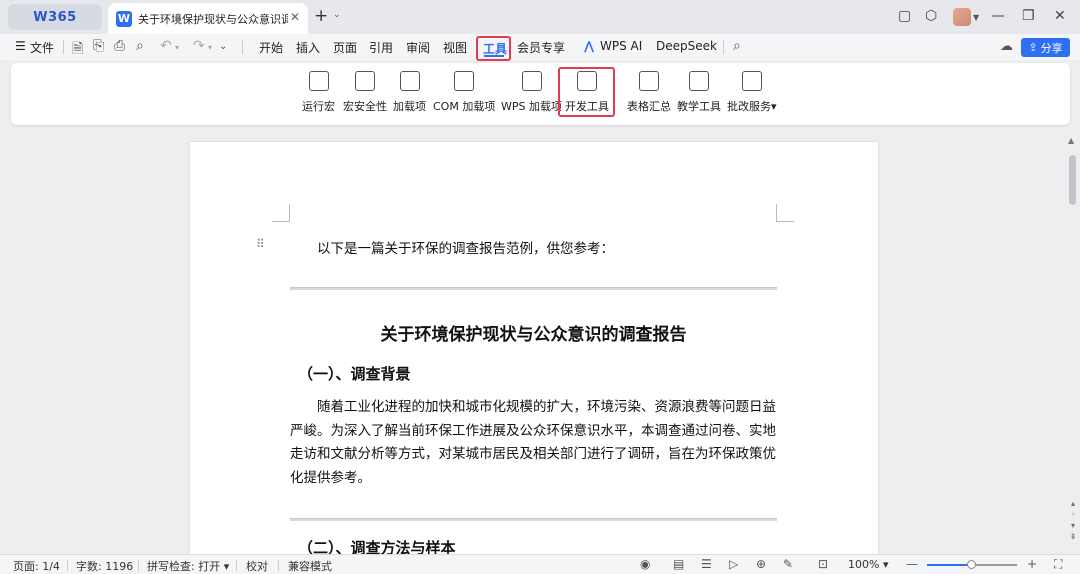 This screenshot has height=574, width=1080. Describe the element at coordinates (409, 95) in the screenshot. I see `addins-button: 加载项` at that location.